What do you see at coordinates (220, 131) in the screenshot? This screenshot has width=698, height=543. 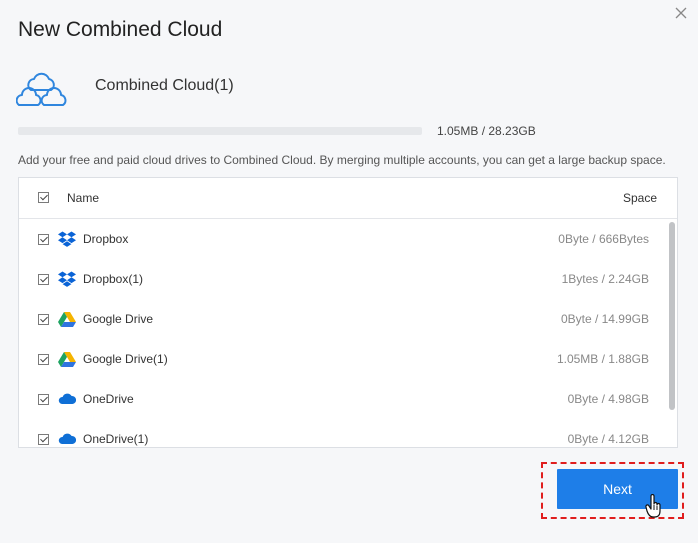 I see `usage-progress-bar` at bounding box center [220, 131].